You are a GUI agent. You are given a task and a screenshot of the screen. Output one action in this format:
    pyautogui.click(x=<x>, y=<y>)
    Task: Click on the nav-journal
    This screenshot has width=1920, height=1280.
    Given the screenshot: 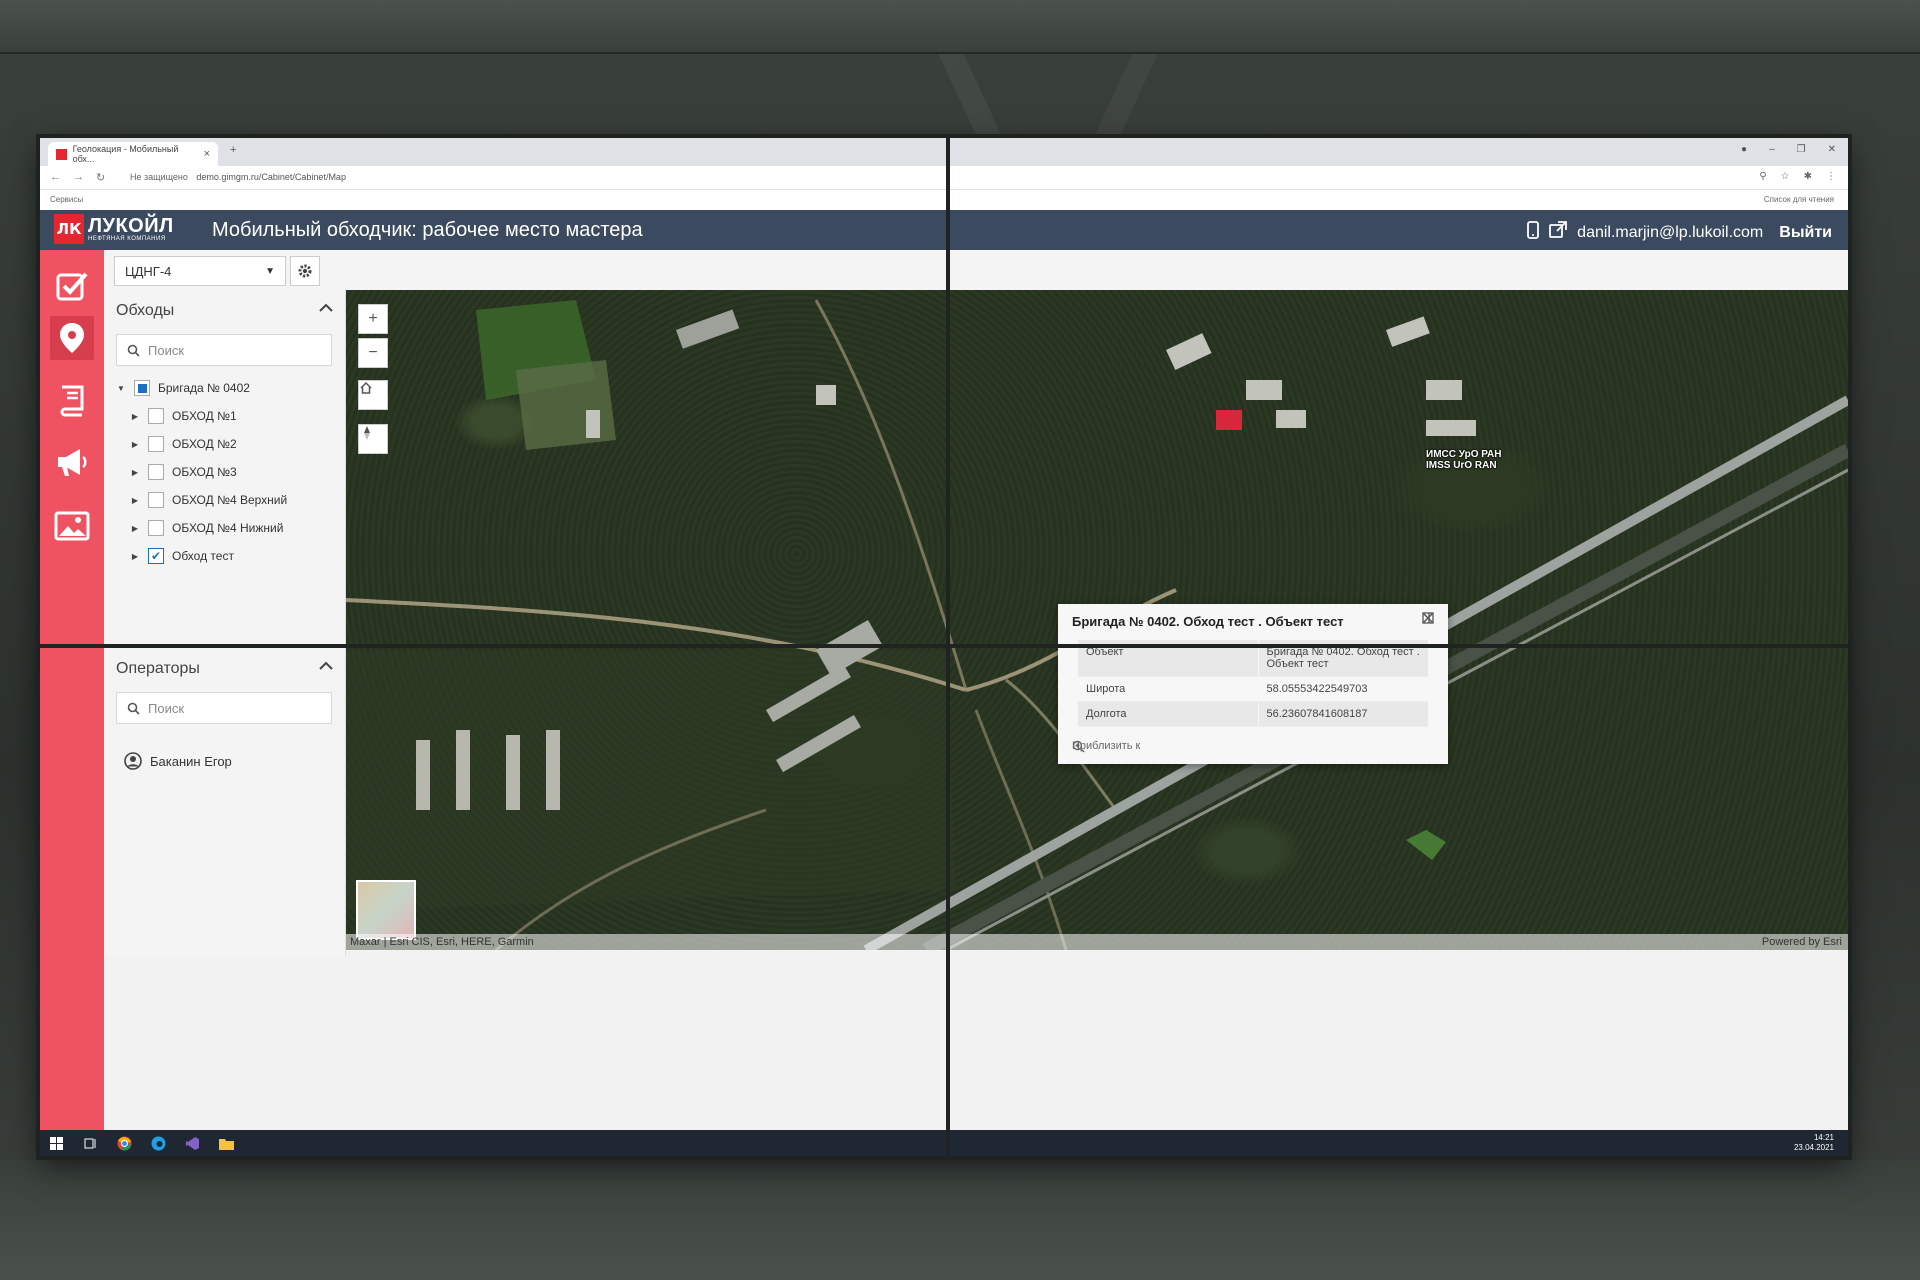 What is the action you would take?
    pyautogui.click(x=72, y=400)
    